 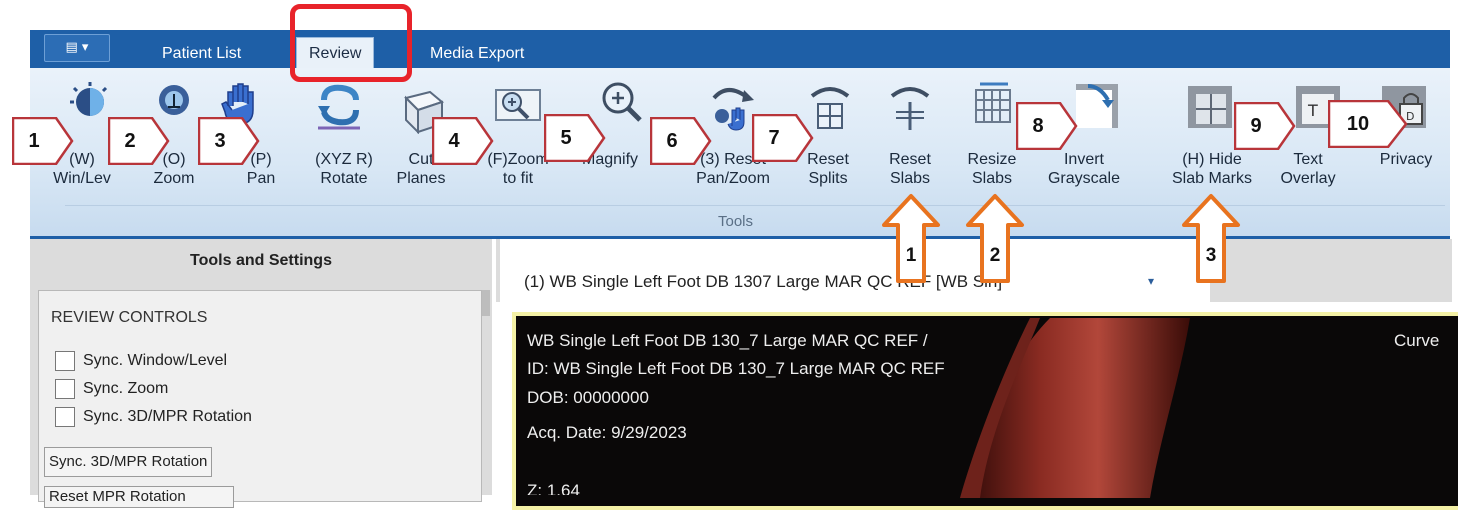 I want to click on resize-slabs-icon, so click(x=994, y=104).